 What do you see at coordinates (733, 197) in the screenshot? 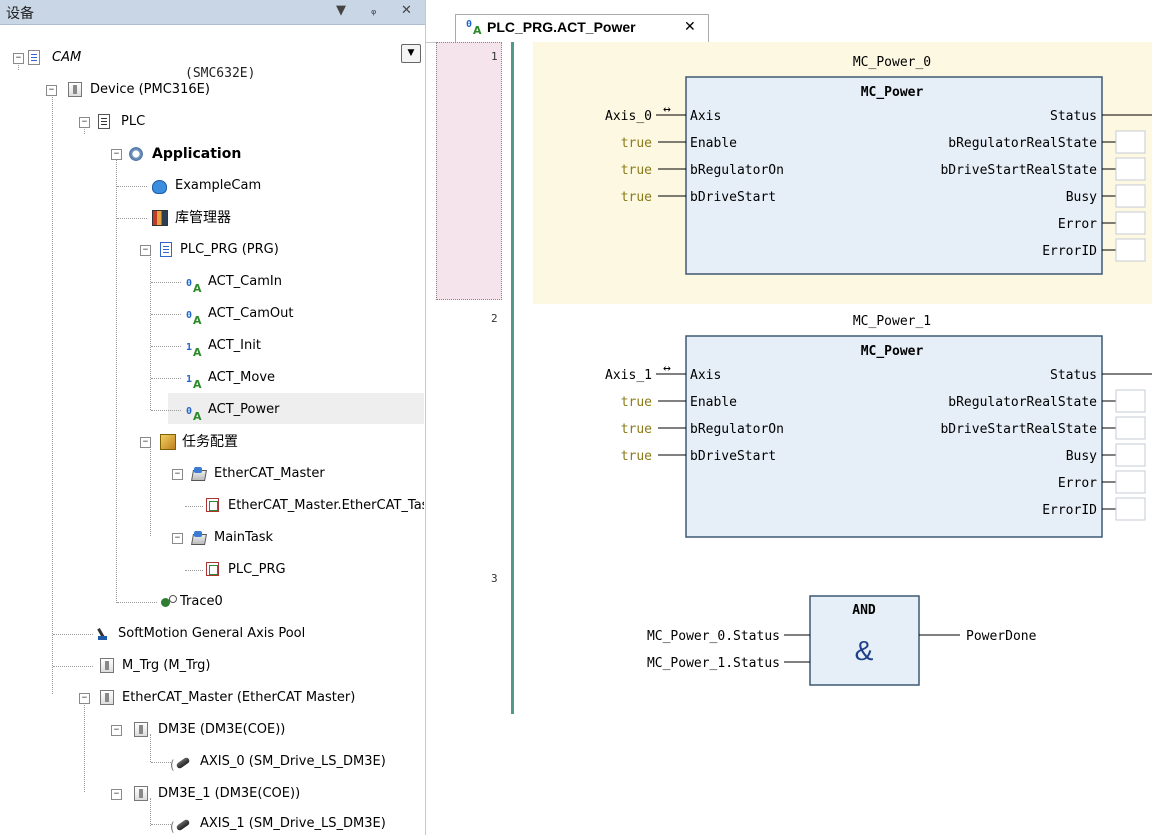
I see `fb0-input-bdrivestart: bDriveStart` at bounding box center [733, 197].